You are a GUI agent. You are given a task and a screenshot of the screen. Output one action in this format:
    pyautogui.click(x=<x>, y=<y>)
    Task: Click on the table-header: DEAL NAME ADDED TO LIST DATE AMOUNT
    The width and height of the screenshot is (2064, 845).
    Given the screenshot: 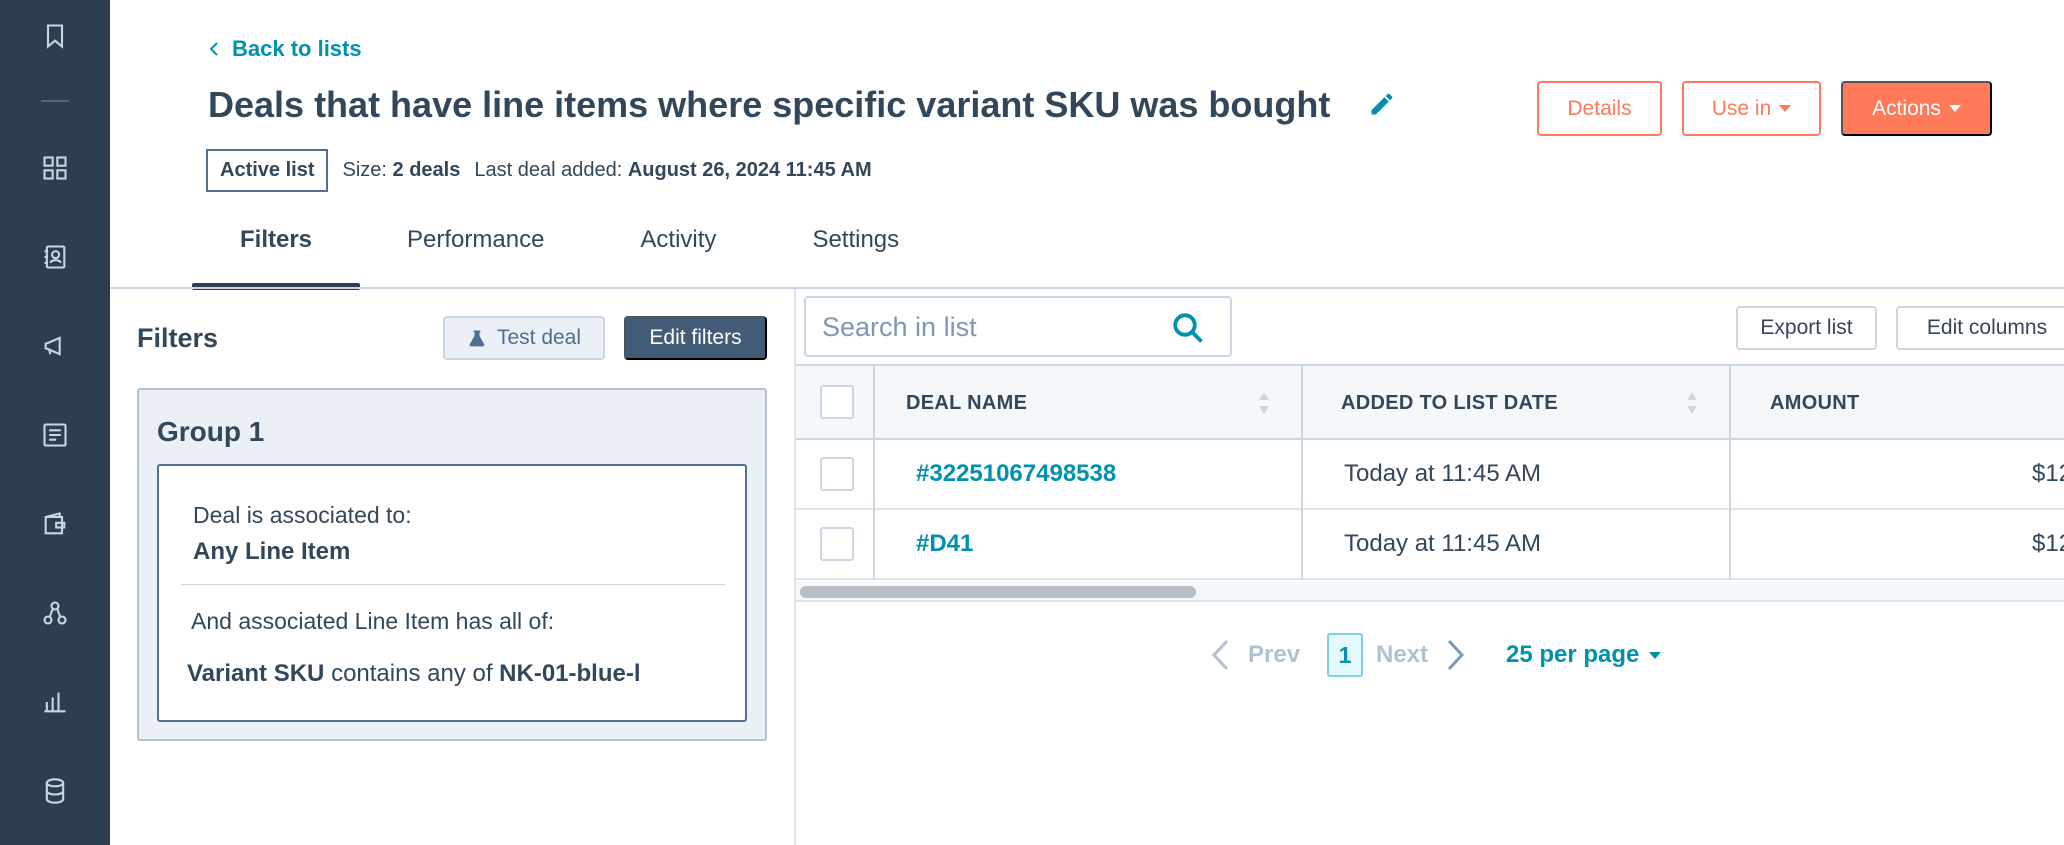 What is the action you would take?
    pyautogui.click(x=1430, y=402)
    